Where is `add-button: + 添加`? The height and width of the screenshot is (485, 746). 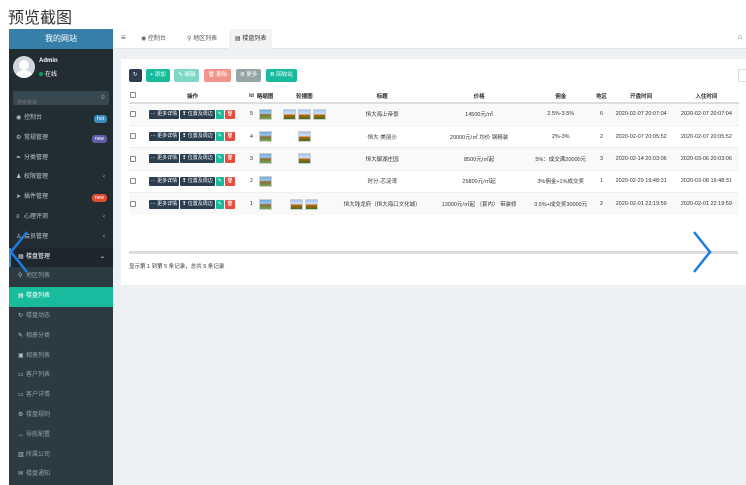 add-button: + 添加 is located at coordinates (158, 75).